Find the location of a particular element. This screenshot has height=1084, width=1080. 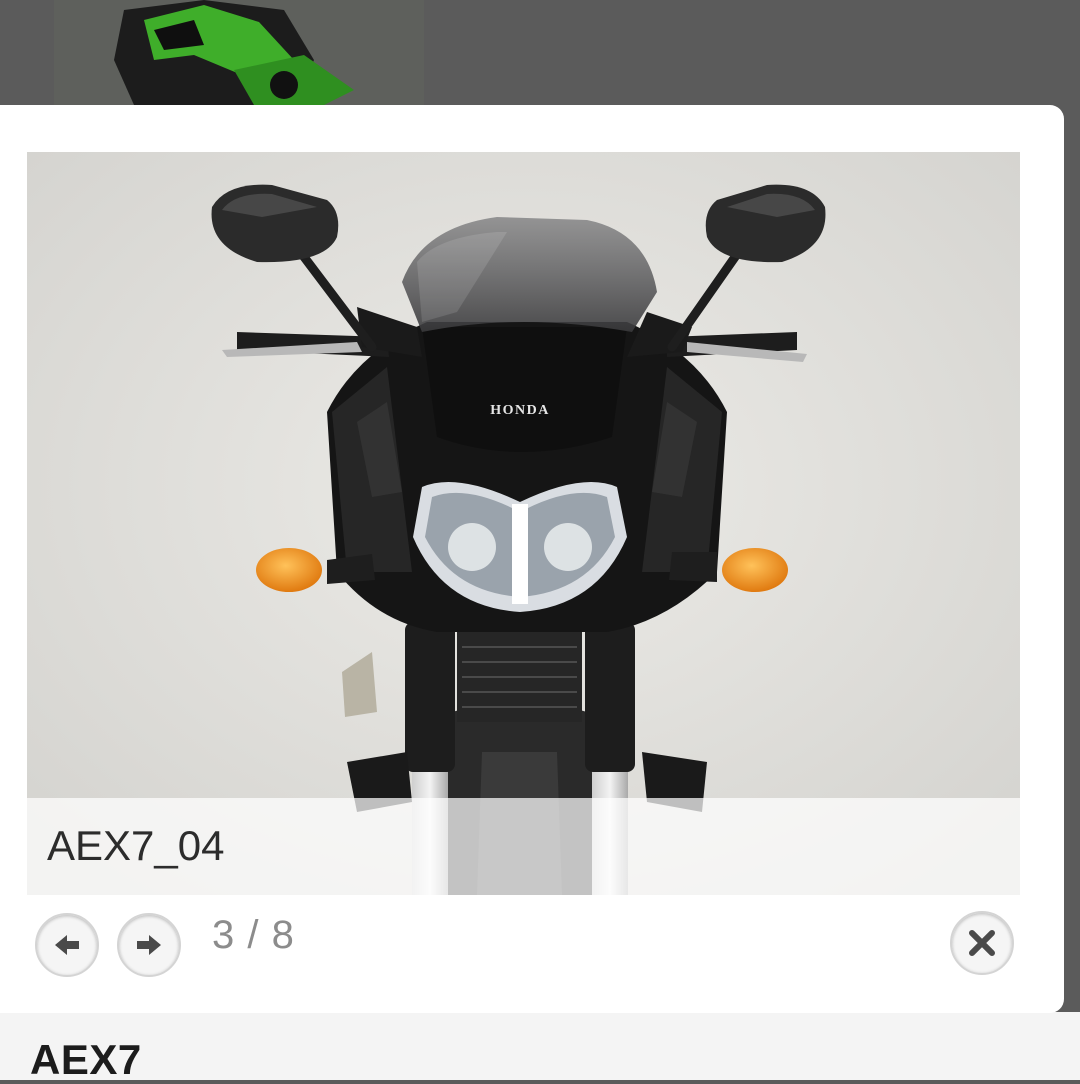

next-image-button is located at coordinates (149, 945).